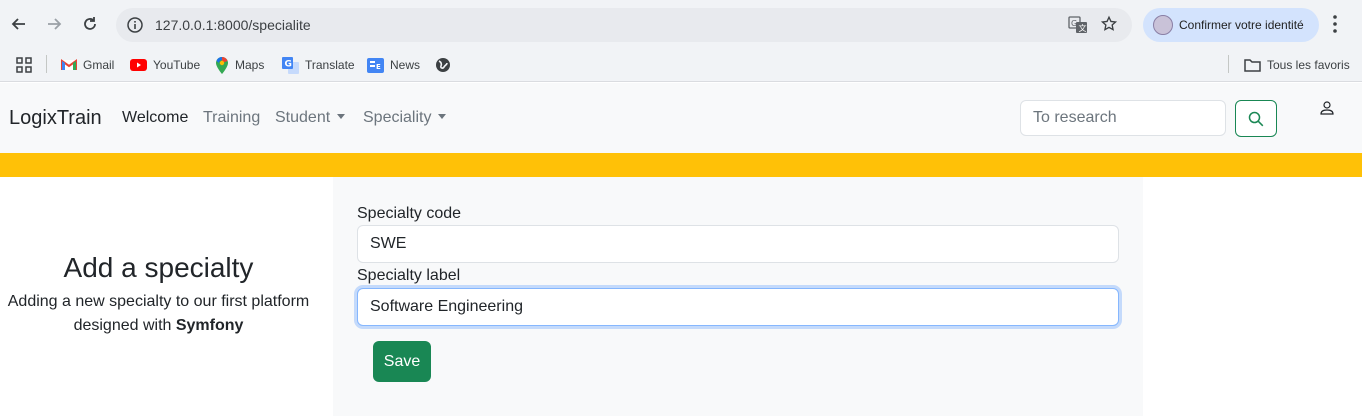 This screenshot has height=416, width=1362. I want to click on nav-speciality-label: Speciality, so click(397, 117).